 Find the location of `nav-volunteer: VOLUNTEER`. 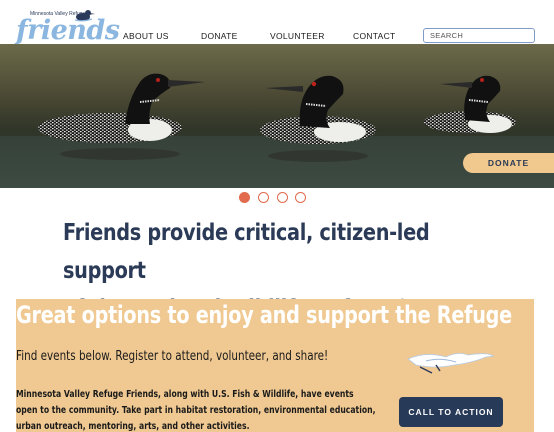

nav-volunteer: VOLUNTEER is located at coordinates (297, 36).